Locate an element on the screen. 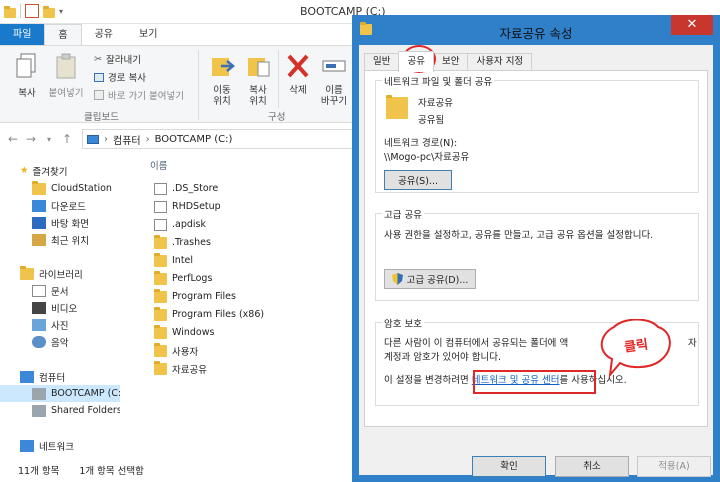  properties-icon is located at coordinates (32, 11).